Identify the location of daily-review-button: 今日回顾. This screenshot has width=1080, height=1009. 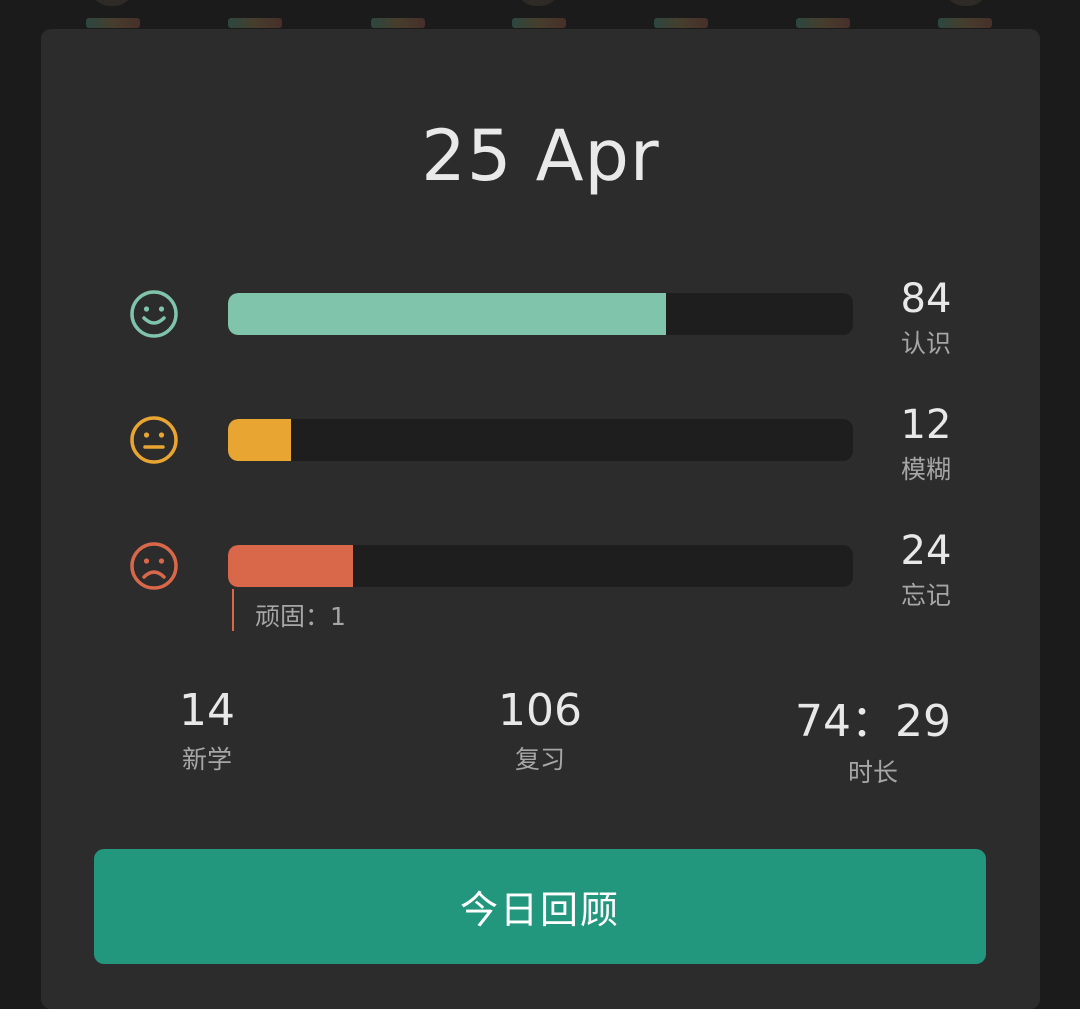
(540, 906).